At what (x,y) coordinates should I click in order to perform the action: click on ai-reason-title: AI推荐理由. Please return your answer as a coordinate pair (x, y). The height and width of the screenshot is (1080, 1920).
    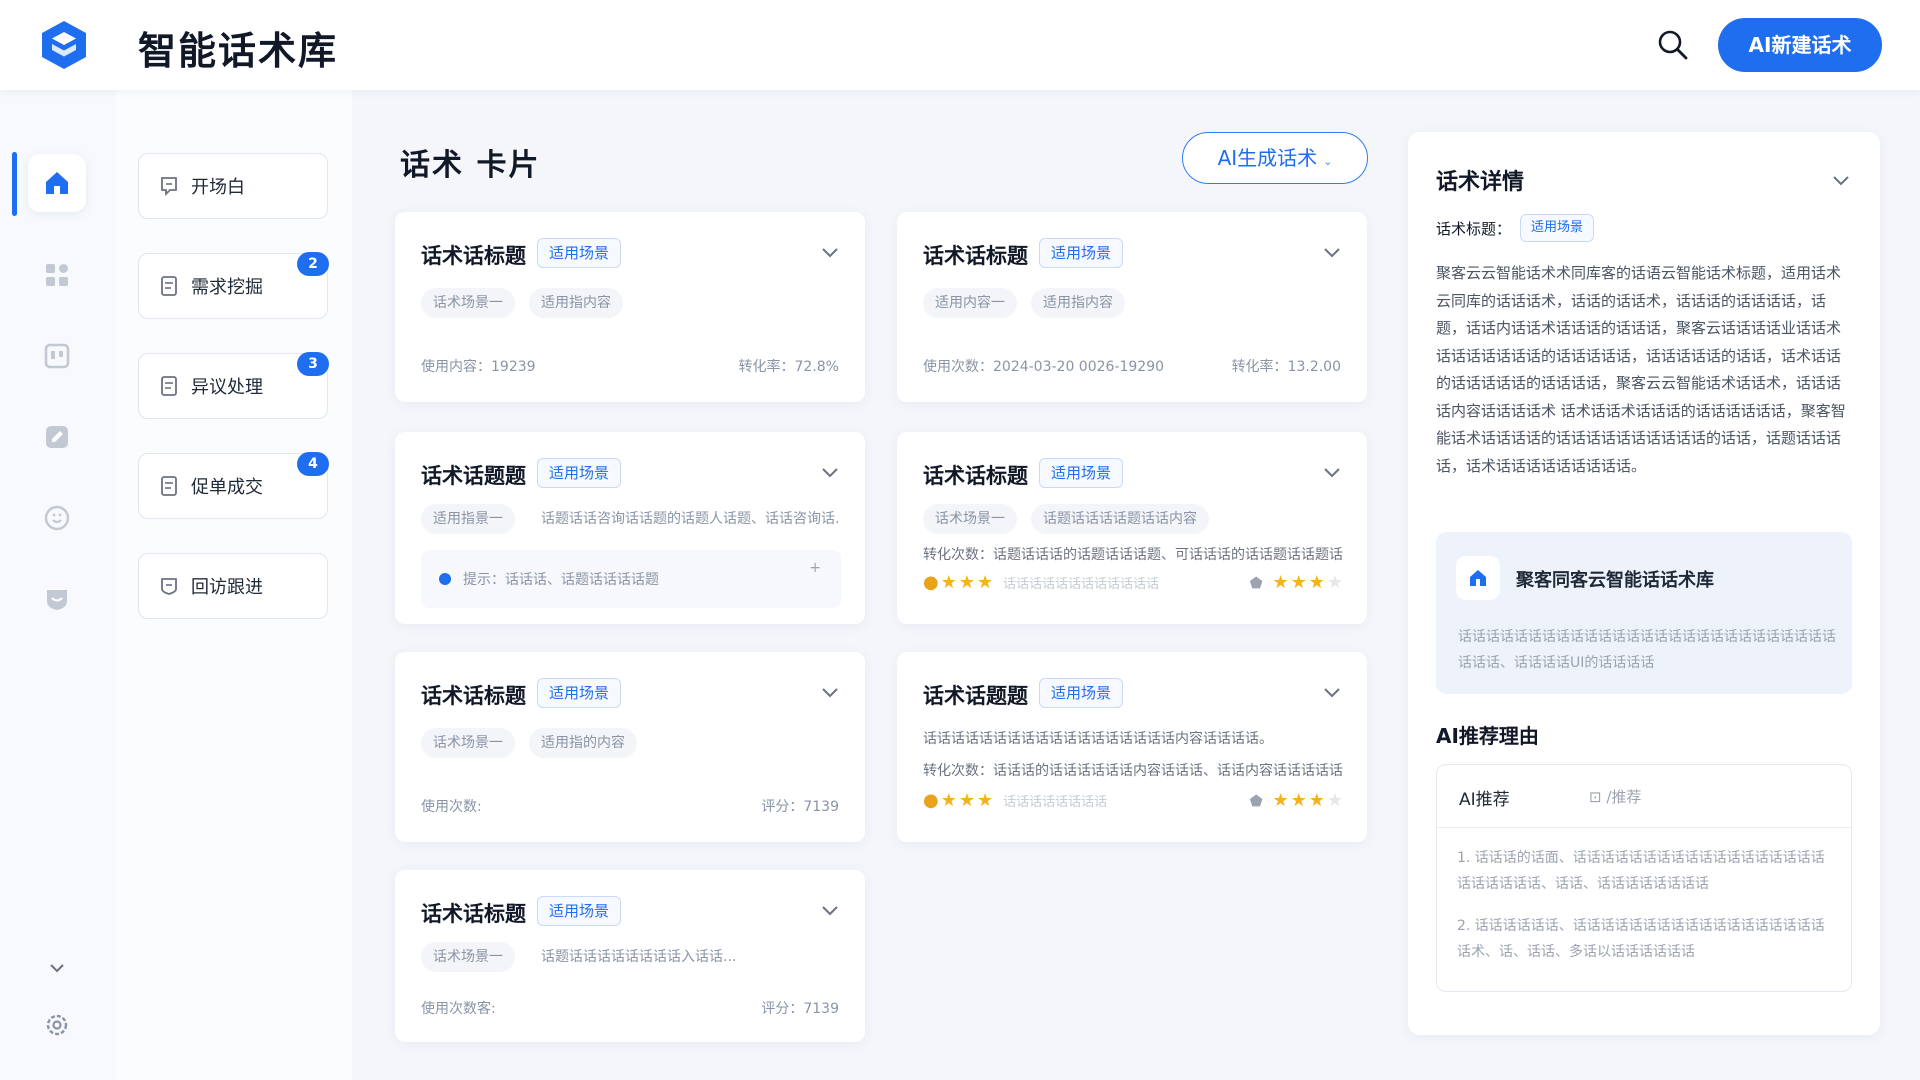
    Looking at the image, I should click on (1487, 736).